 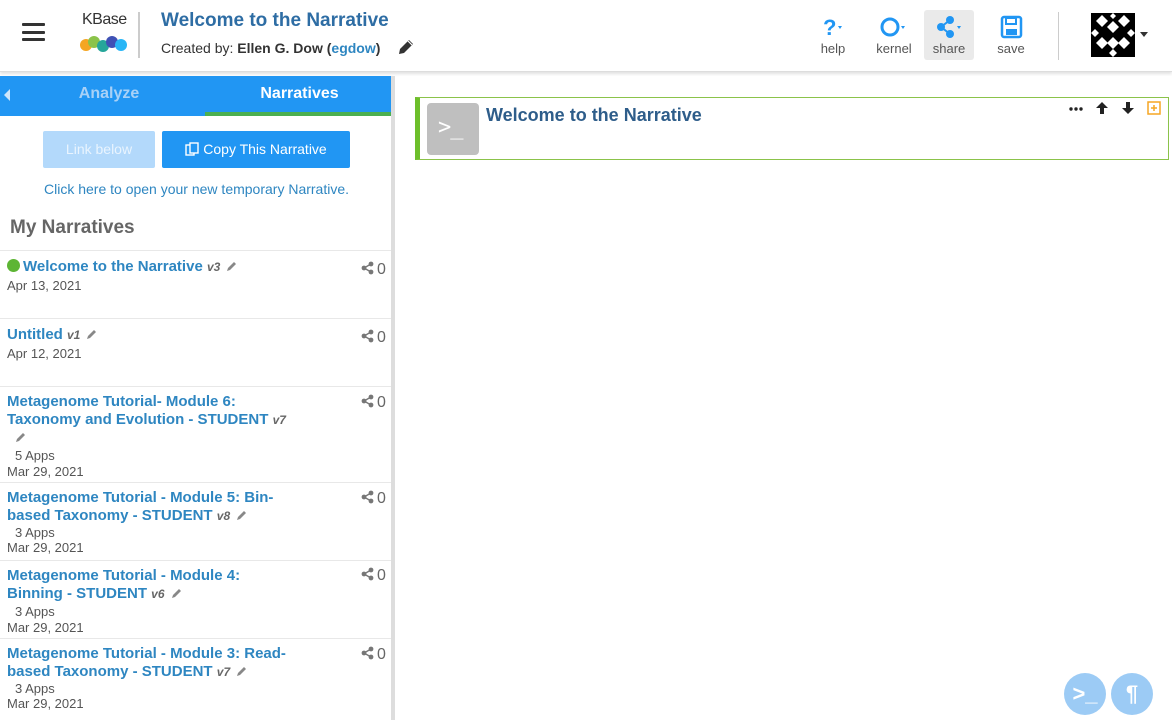 What do you see at coordinates (104, 34) in the screenshot?
I see `kbase-logo: KBase` at bounding box center [104, 34].